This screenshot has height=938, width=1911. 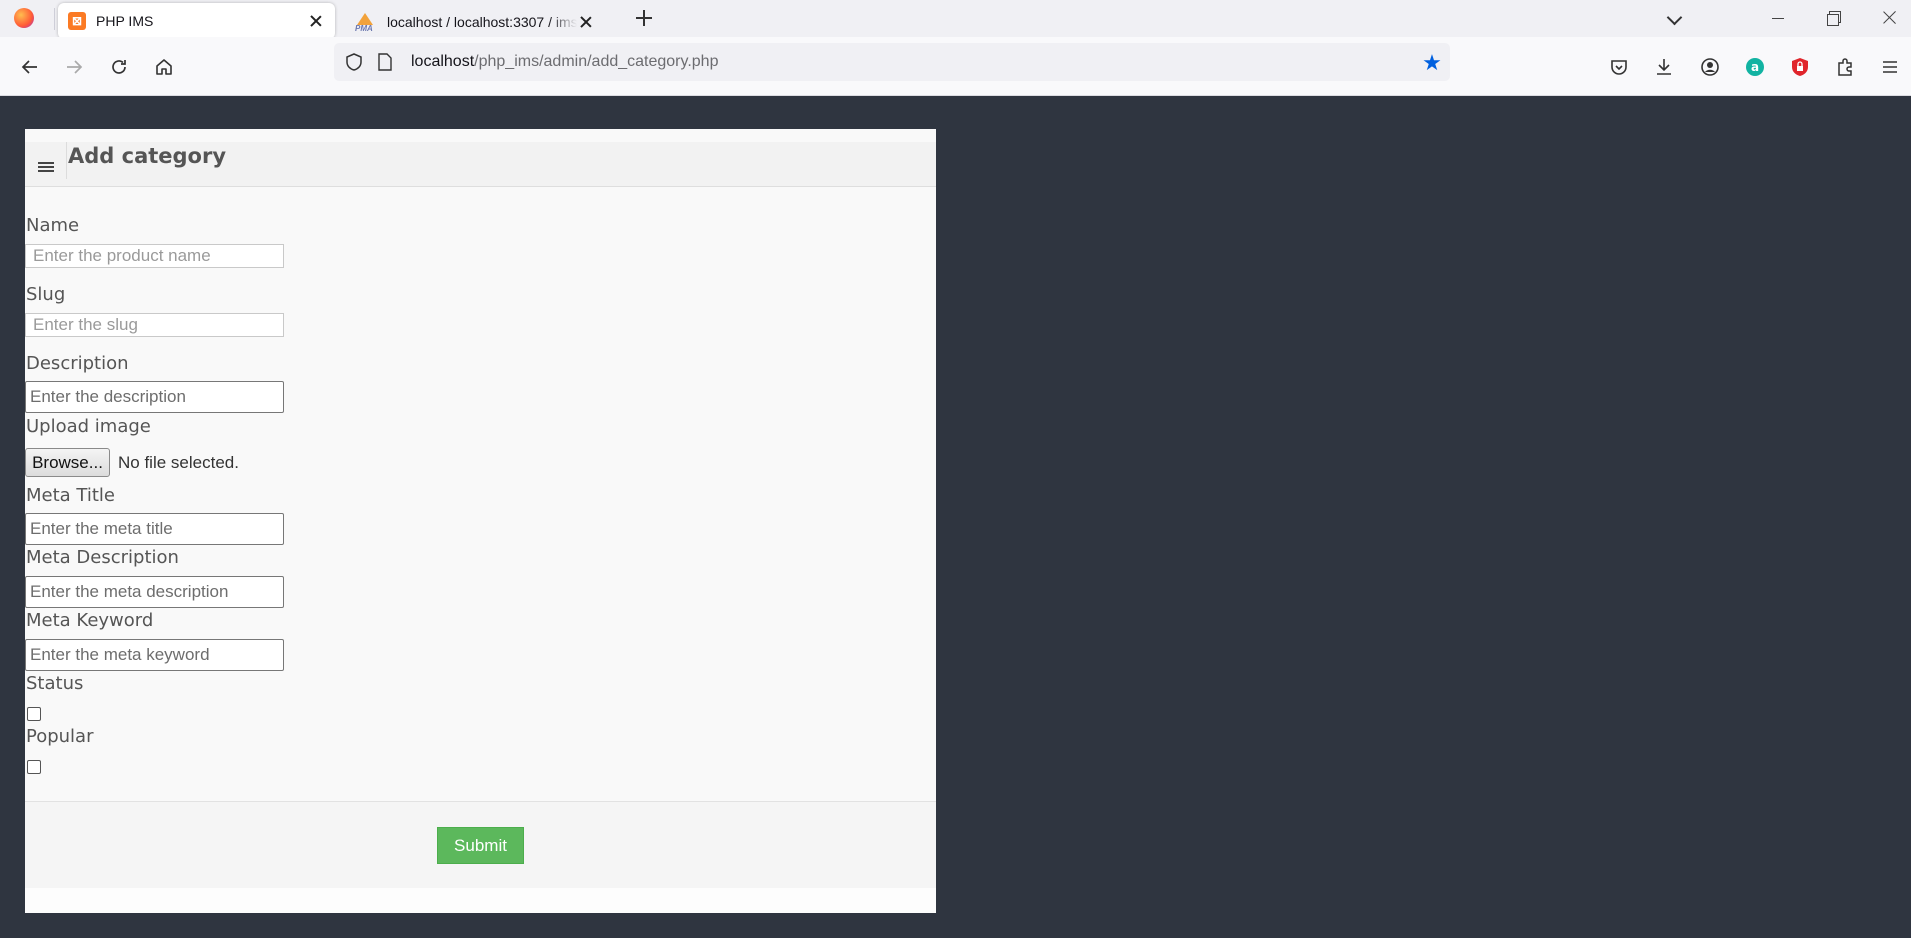 I want to click on slug-label: Slug, so click(x=46, y=294).